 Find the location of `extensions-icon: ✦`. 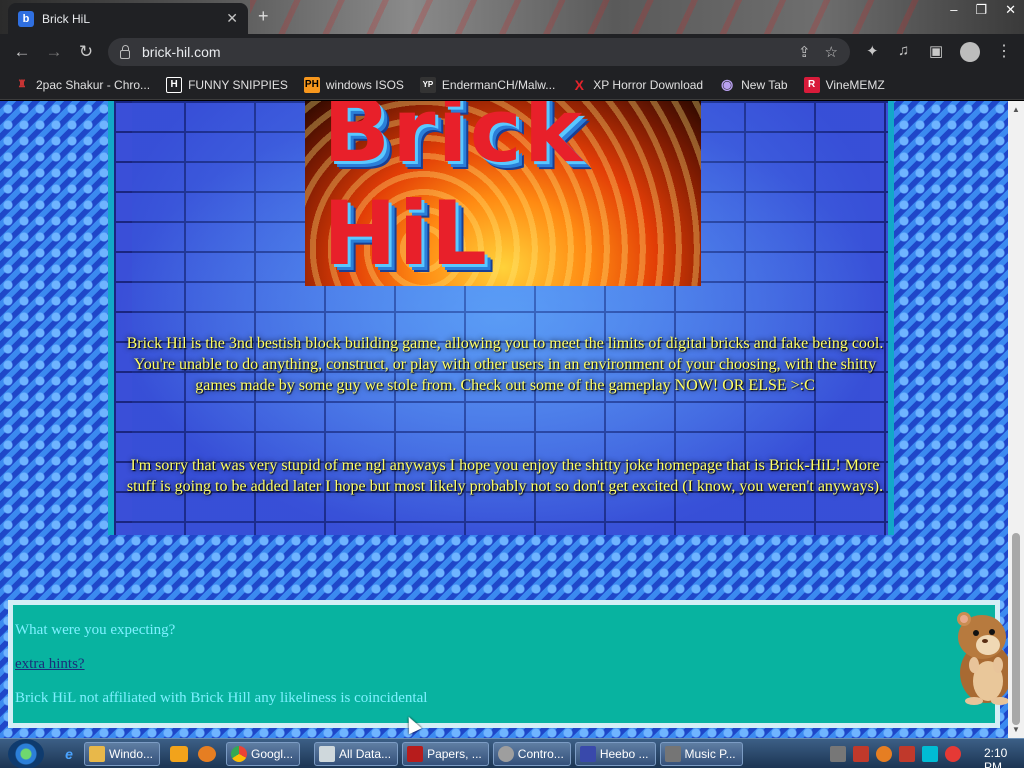

extensions-icon: ✦ is located at coordinates (872, 51).